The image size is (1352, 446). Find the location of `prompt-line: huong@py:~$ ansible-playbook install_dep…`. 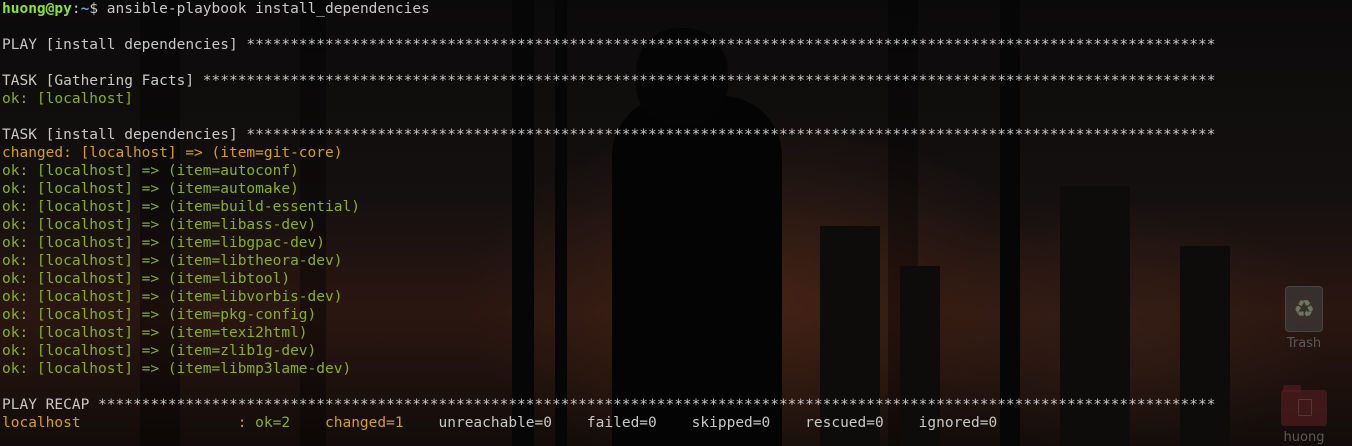

prompt-line: huong@py:~$ ansible-playbook install_dep… is located at coordinates (216, 9).